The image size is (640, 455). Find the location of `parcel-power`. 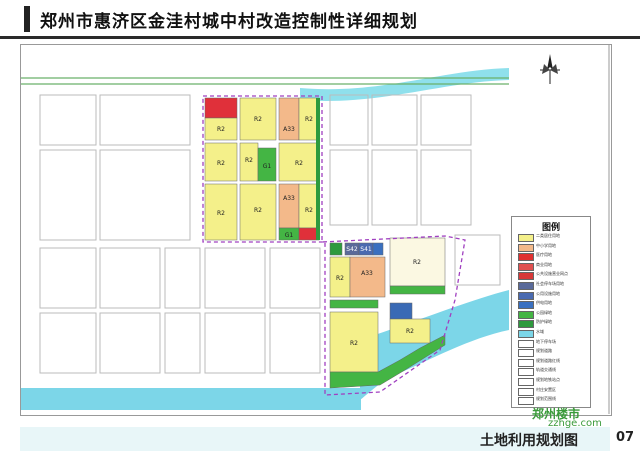

parcel-power is located at coordinates (401, 311).